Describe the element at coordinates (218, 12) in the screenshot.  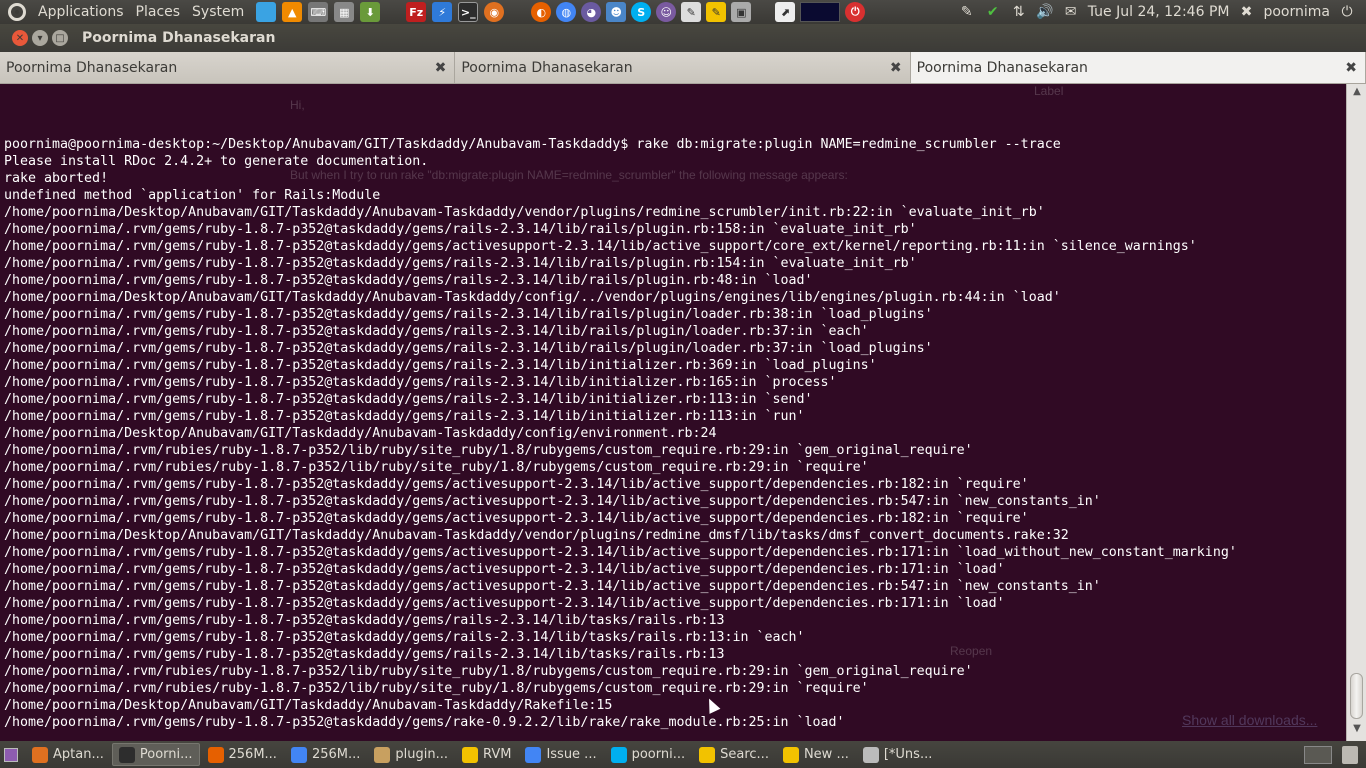
I see `system-menu: System` at that location.